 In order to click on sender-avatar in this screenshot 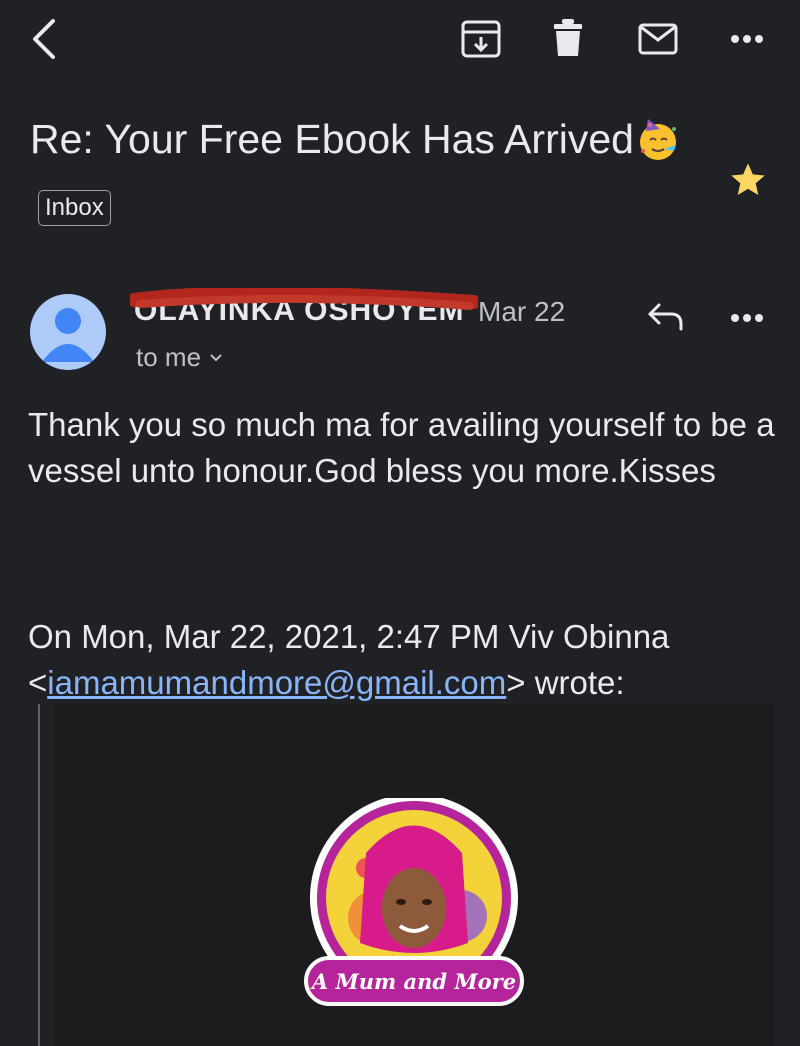, I will do `click(68, 332)`.